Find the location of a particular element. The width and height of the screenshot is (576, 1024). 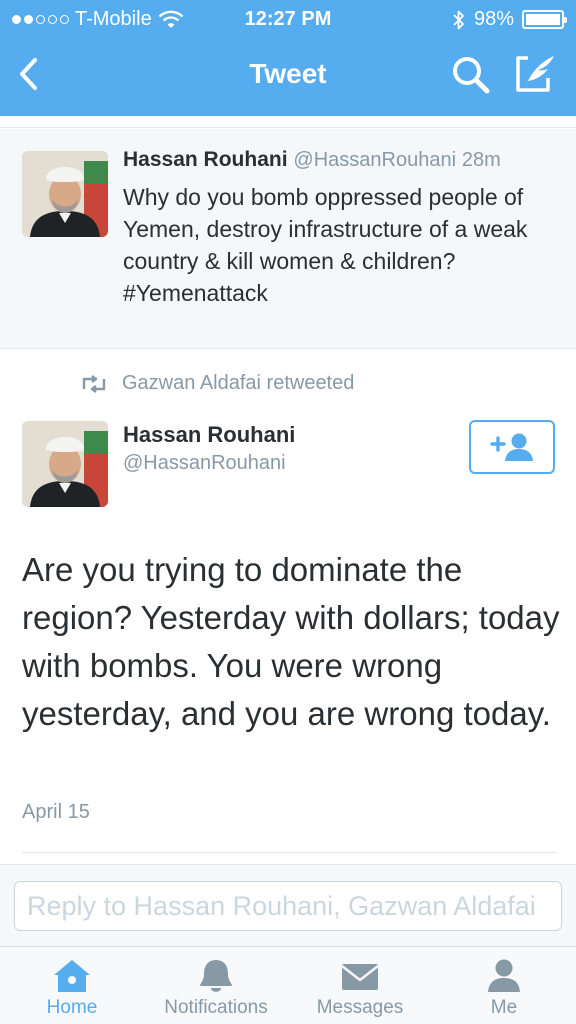

divider is located at coordinates (289, 852).